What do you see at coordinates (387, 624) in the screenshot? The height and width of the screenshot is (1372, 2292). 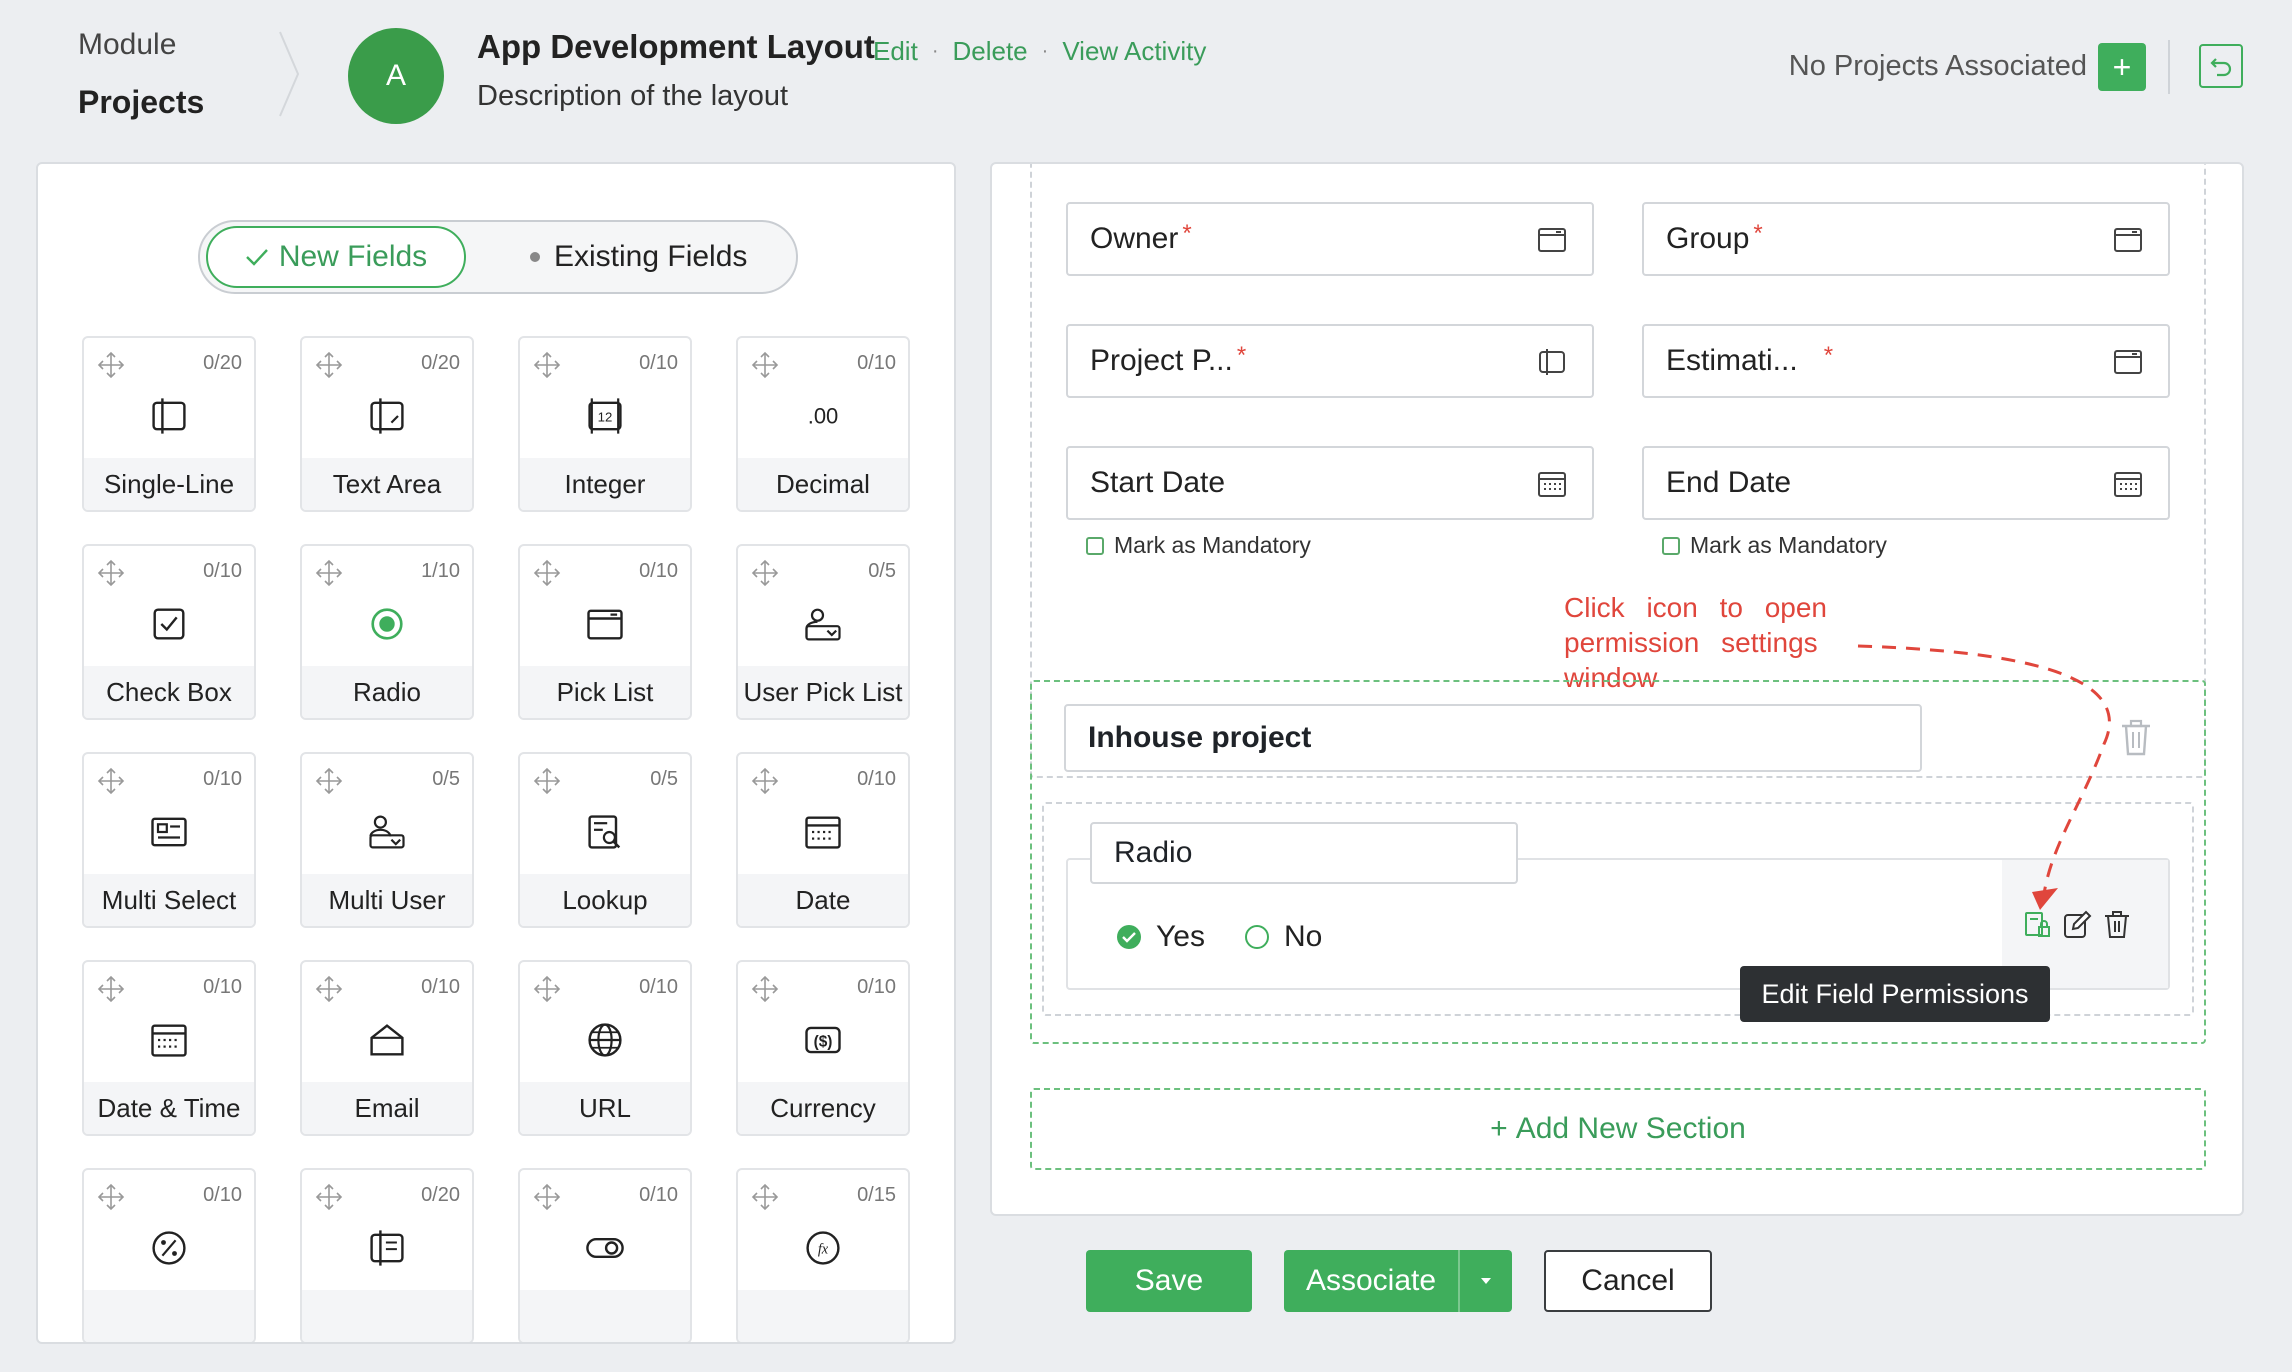 I see `radio-icon` at bounding box center [387, 624].